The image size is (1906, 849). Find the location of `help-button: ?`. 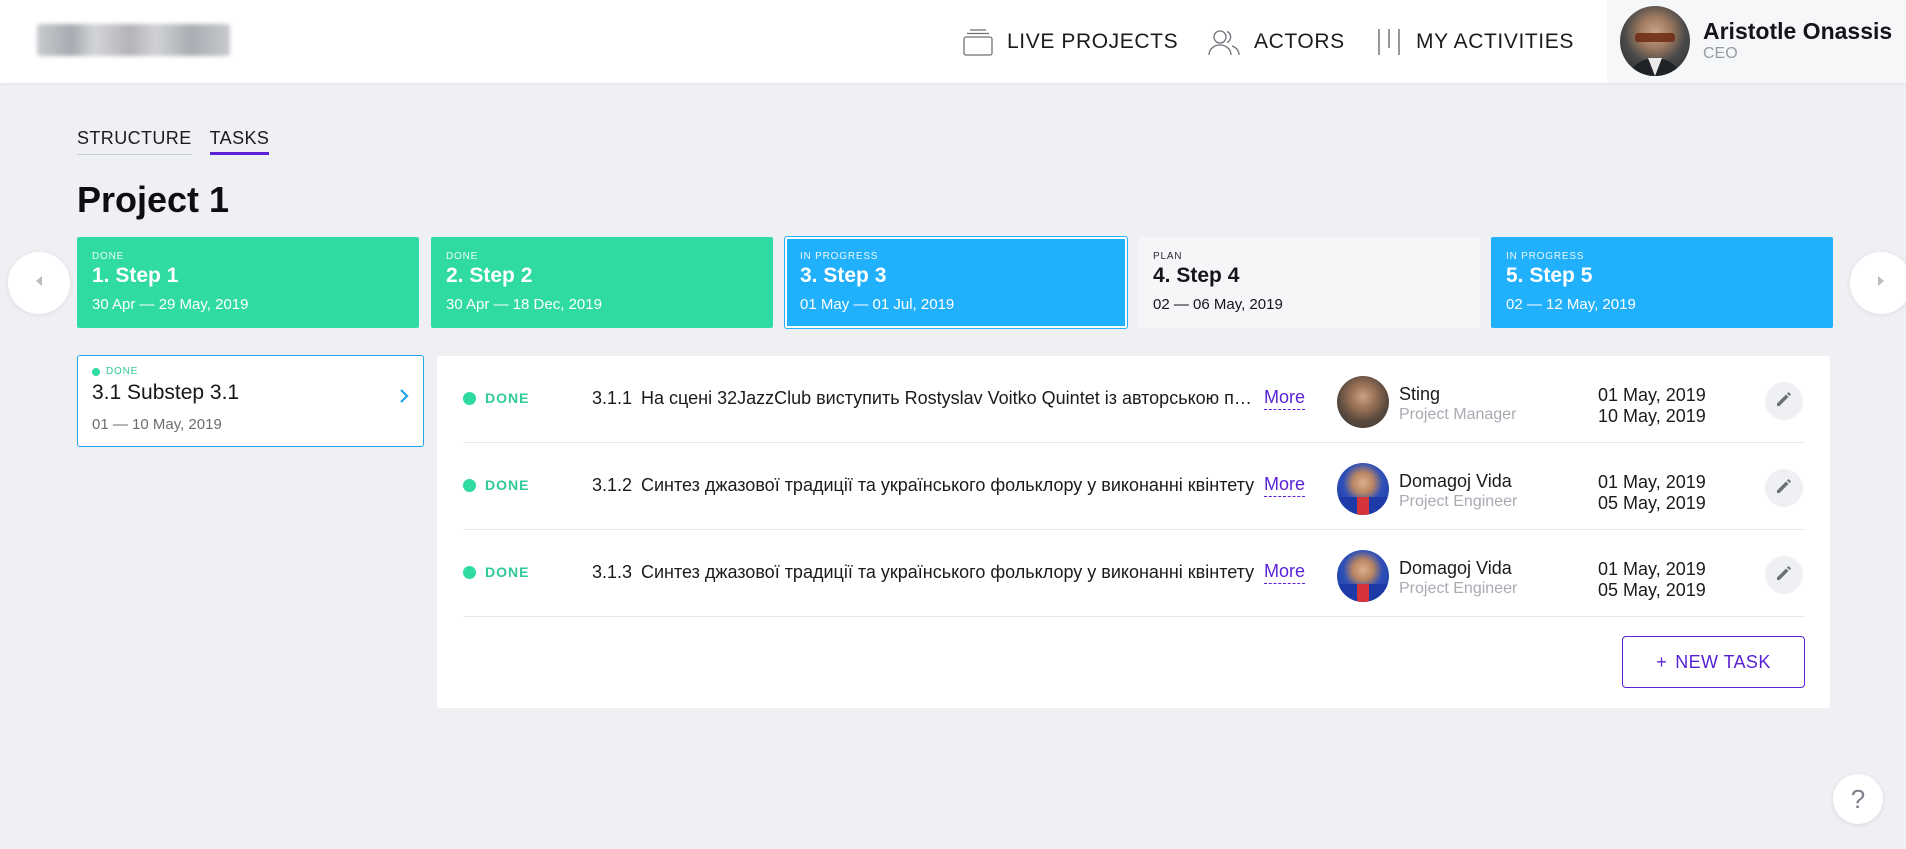

help-button: ? is located at coordinates (1858, 799).